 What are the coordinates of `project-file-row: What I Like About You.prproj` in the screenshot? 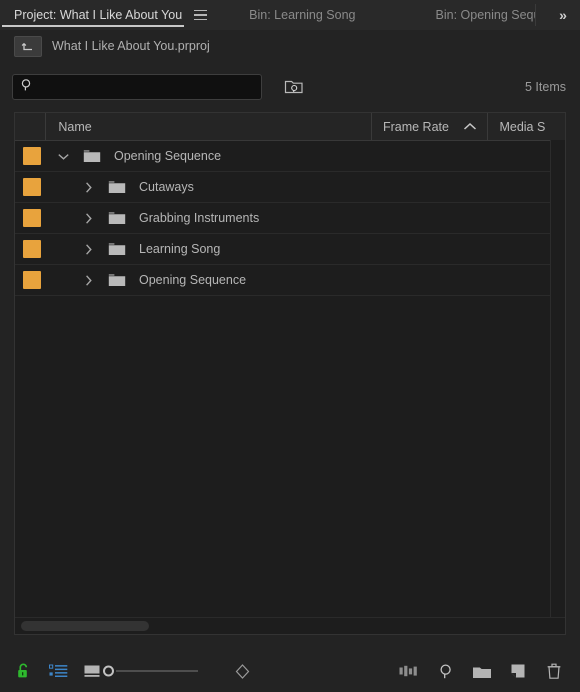 It's located at (290, 46).